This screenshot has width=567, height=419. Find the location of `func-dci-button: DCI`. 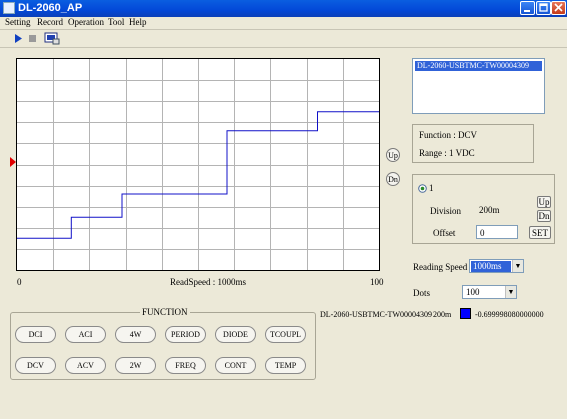

func-dci-button: DCI is located at coordinates (35, 334).